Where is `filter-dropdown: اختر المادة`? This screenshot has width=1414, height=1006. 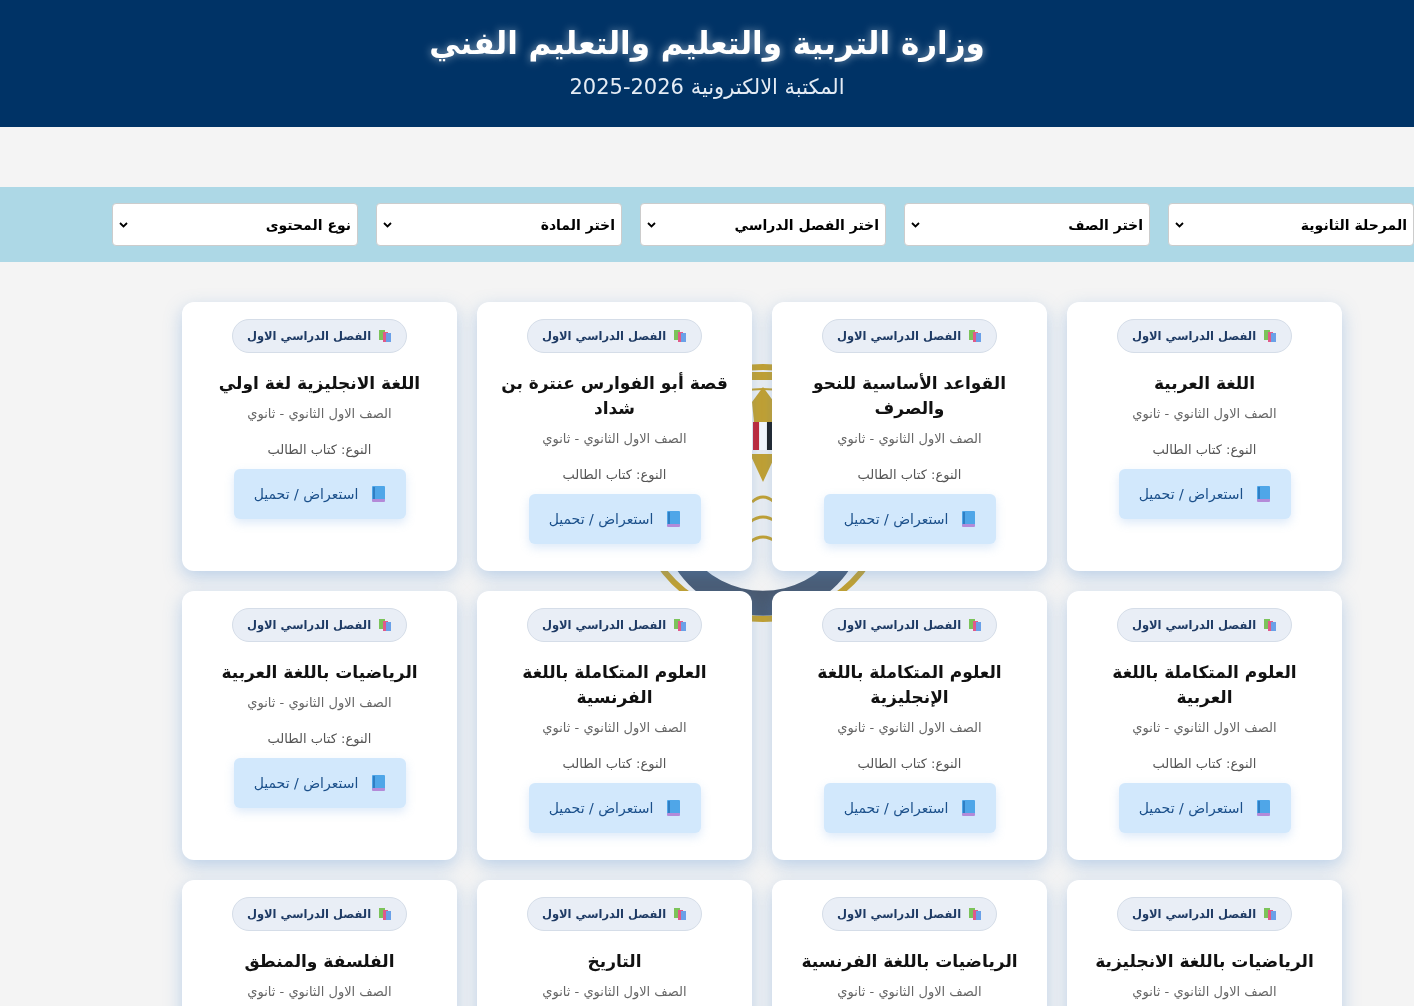 filter-dropdown: اختر المادة is located at coordinates (499, 224).